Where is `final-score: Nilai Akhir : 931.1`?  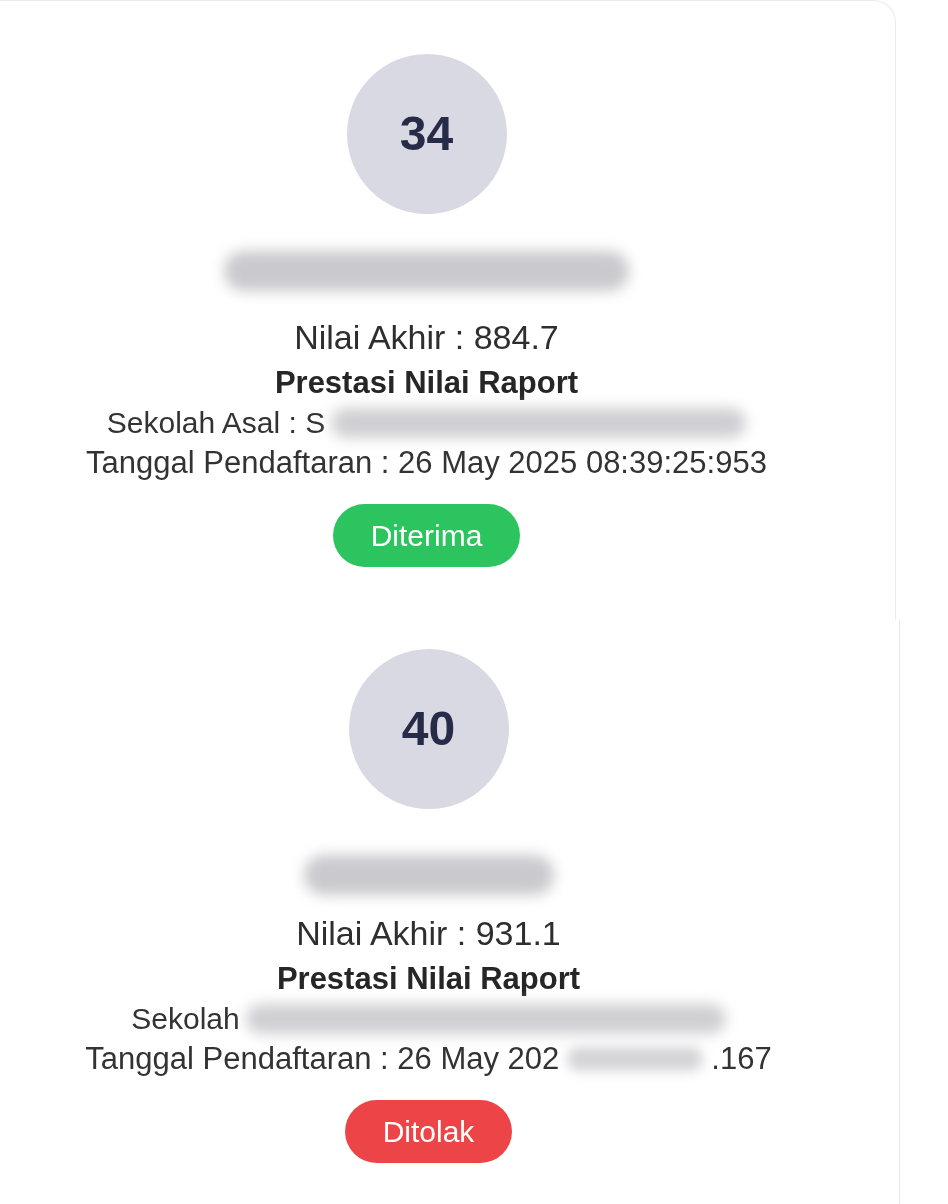 final-score: Nilai Akhir : 931.1 is located at coordinates (428, 933).